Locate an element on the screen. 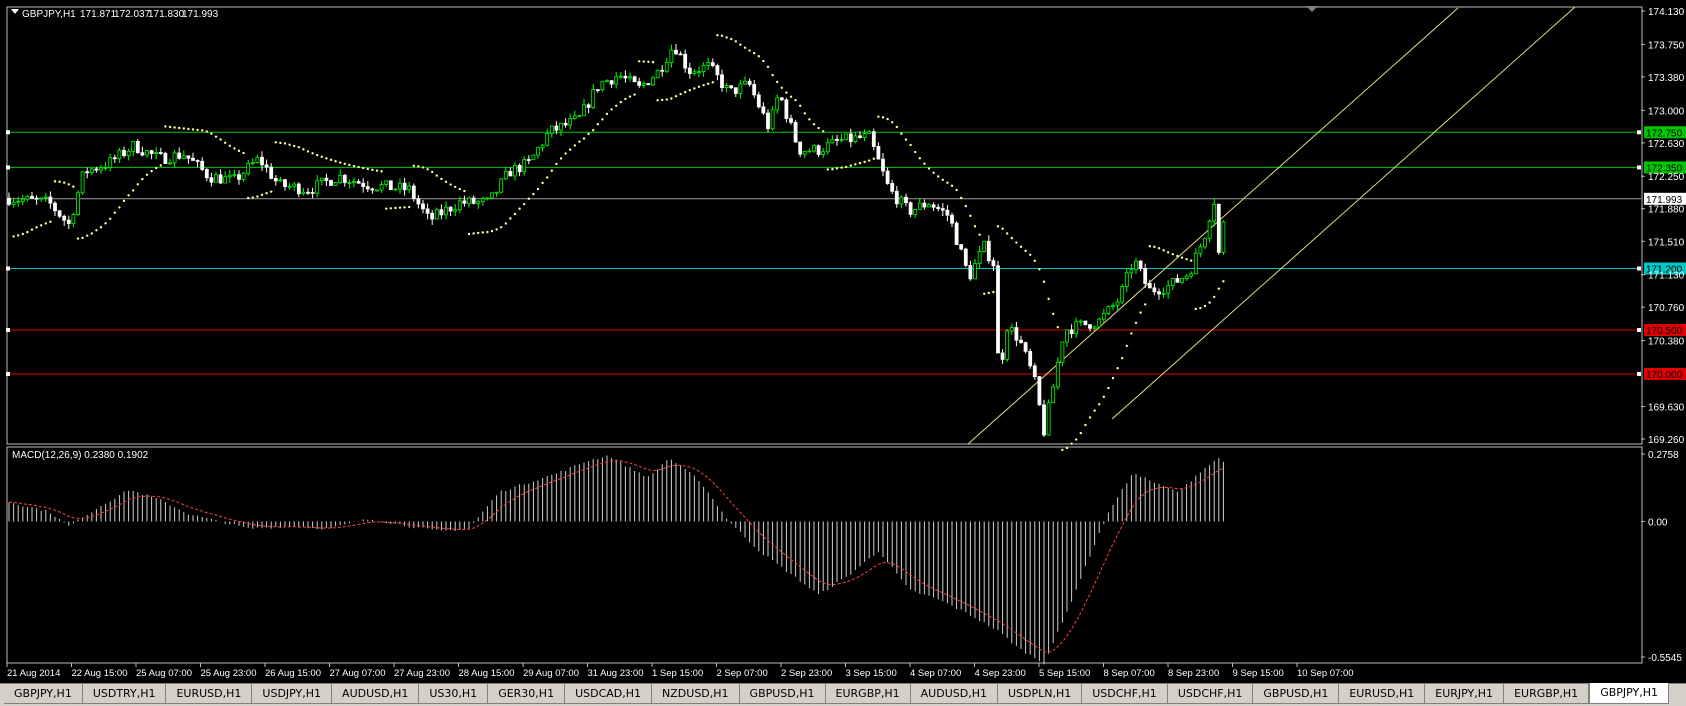 The height and width of the screenshot is (706, 1686). price-tick-label: 169.630 is located at coordinates (1666, 407).